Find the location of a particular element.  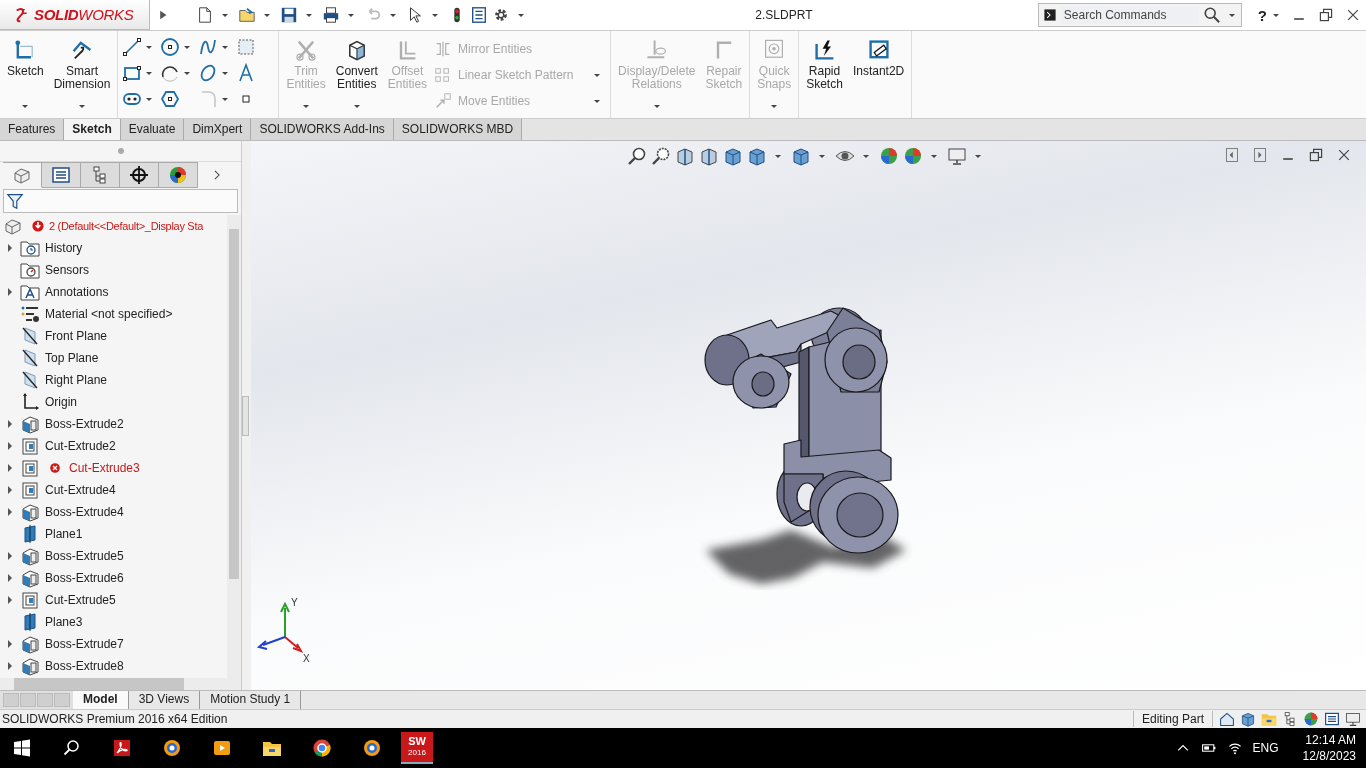

settings-icon is located at coordinates (501, 15).